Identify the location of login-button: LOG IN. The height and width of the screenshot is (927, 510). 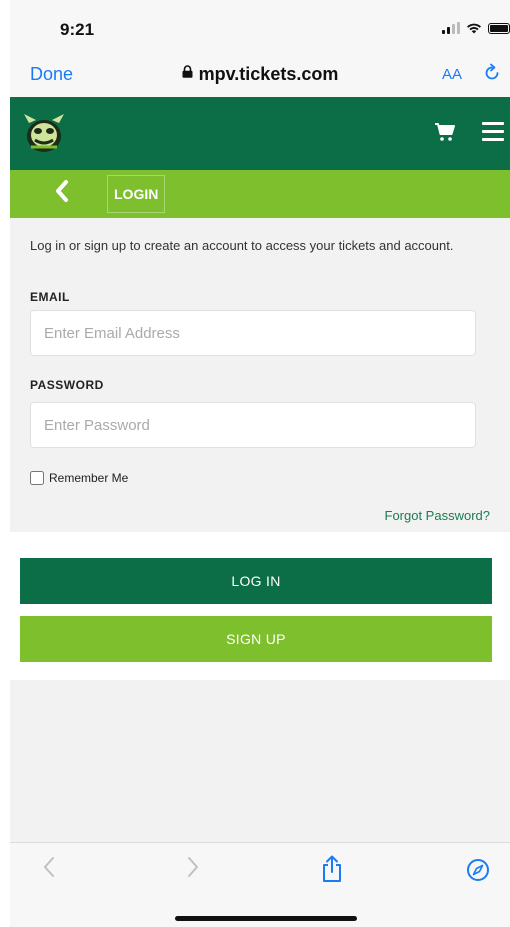
(256, 581).